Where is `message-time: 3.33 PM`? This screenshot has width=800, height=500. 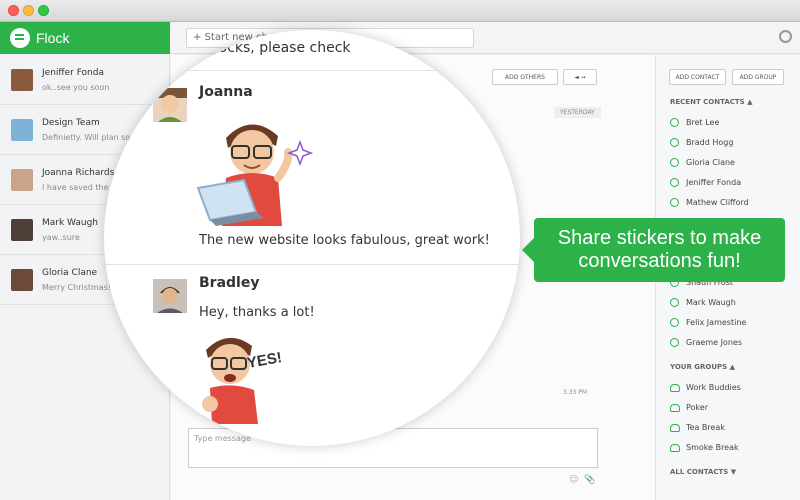
message-time: 3.33 PM is located at coordinates (575, 392).